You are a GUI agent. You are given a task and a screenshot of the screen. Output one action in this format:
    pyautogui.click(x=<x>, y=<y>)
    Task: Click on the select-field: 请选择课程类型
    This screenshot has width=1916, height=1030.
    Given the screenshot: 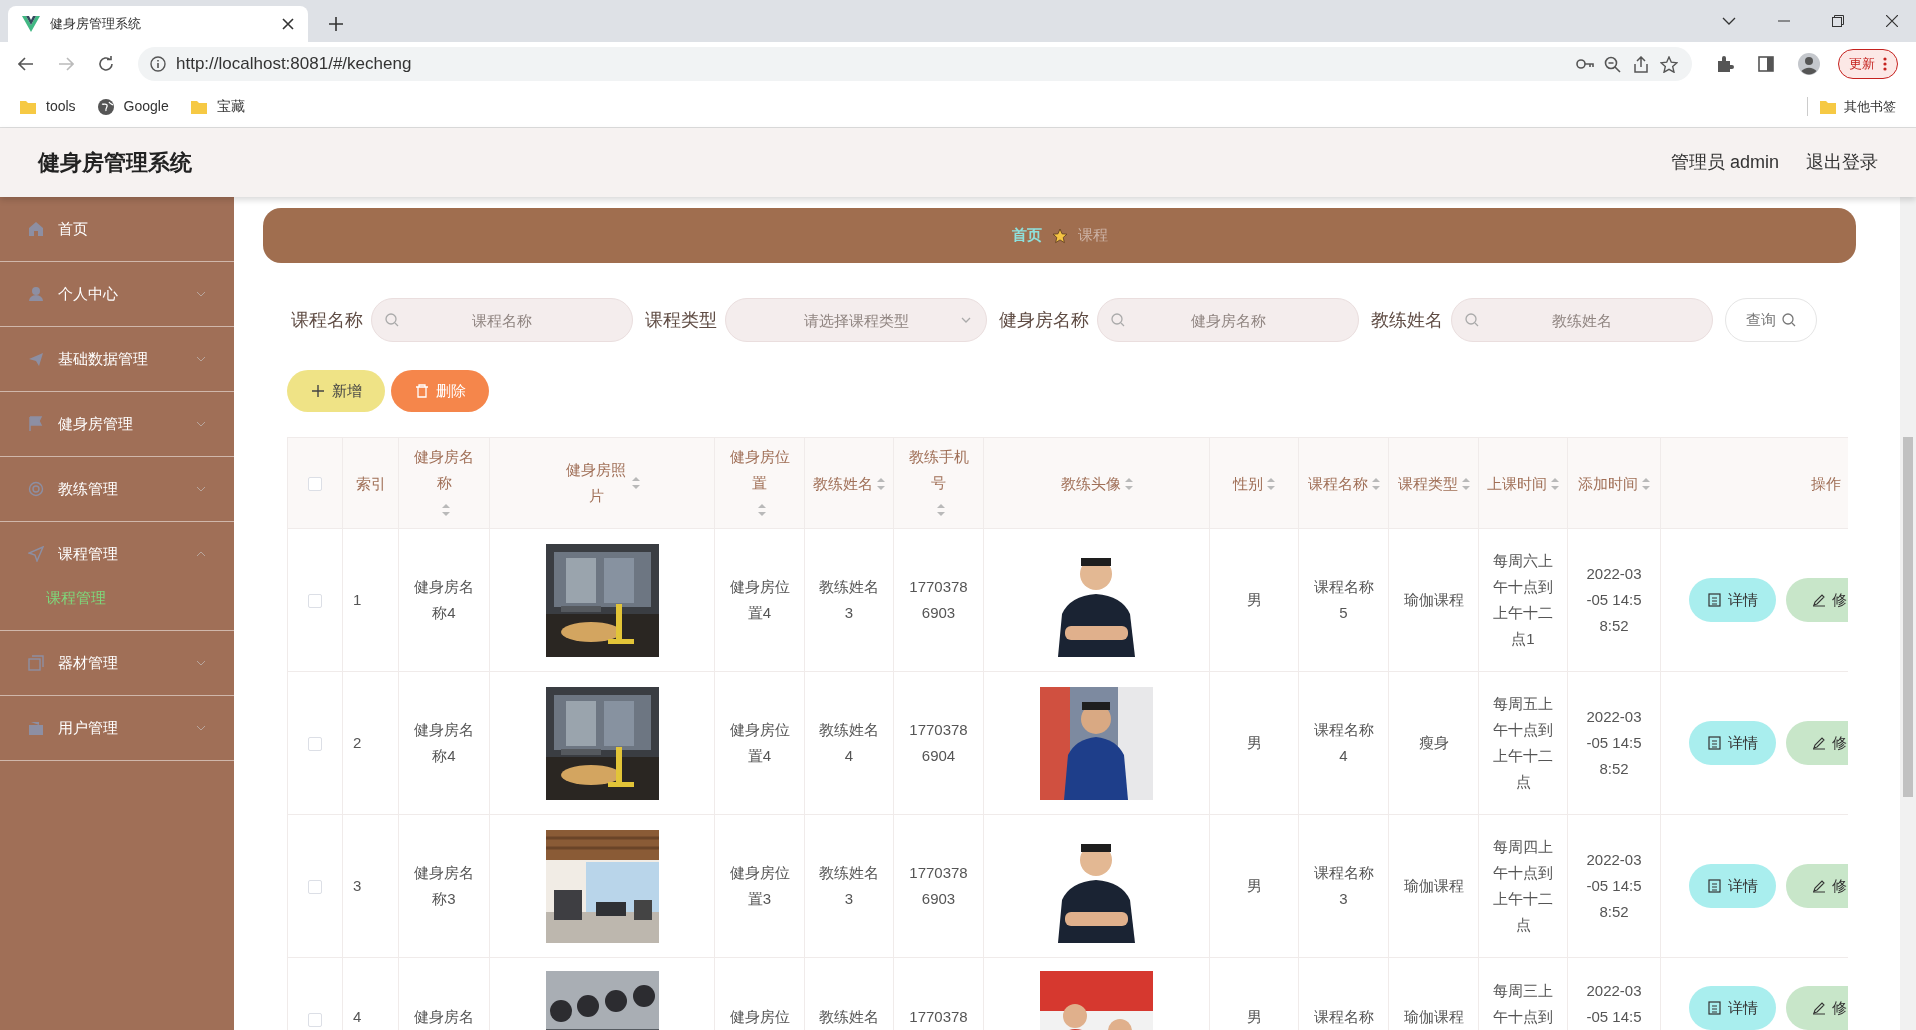 What is the action you would take?
    pyautogui.click(x=856, y=320)
    